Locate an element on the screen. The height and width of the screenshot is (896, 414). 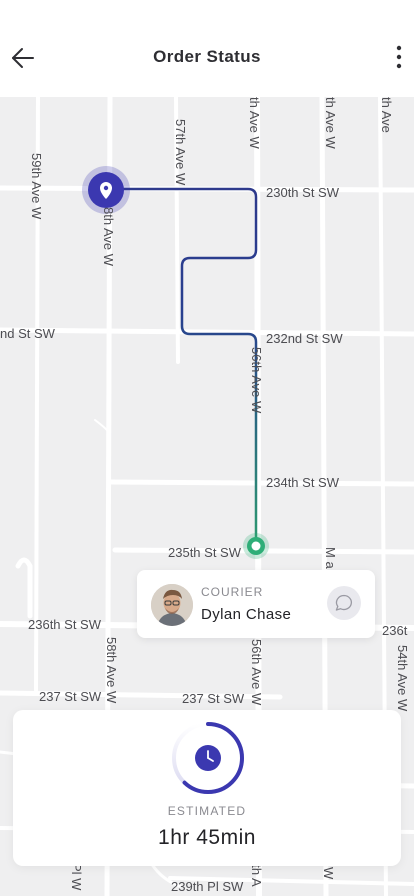
chat-bubble-icon is located at coordinates (344, 602).